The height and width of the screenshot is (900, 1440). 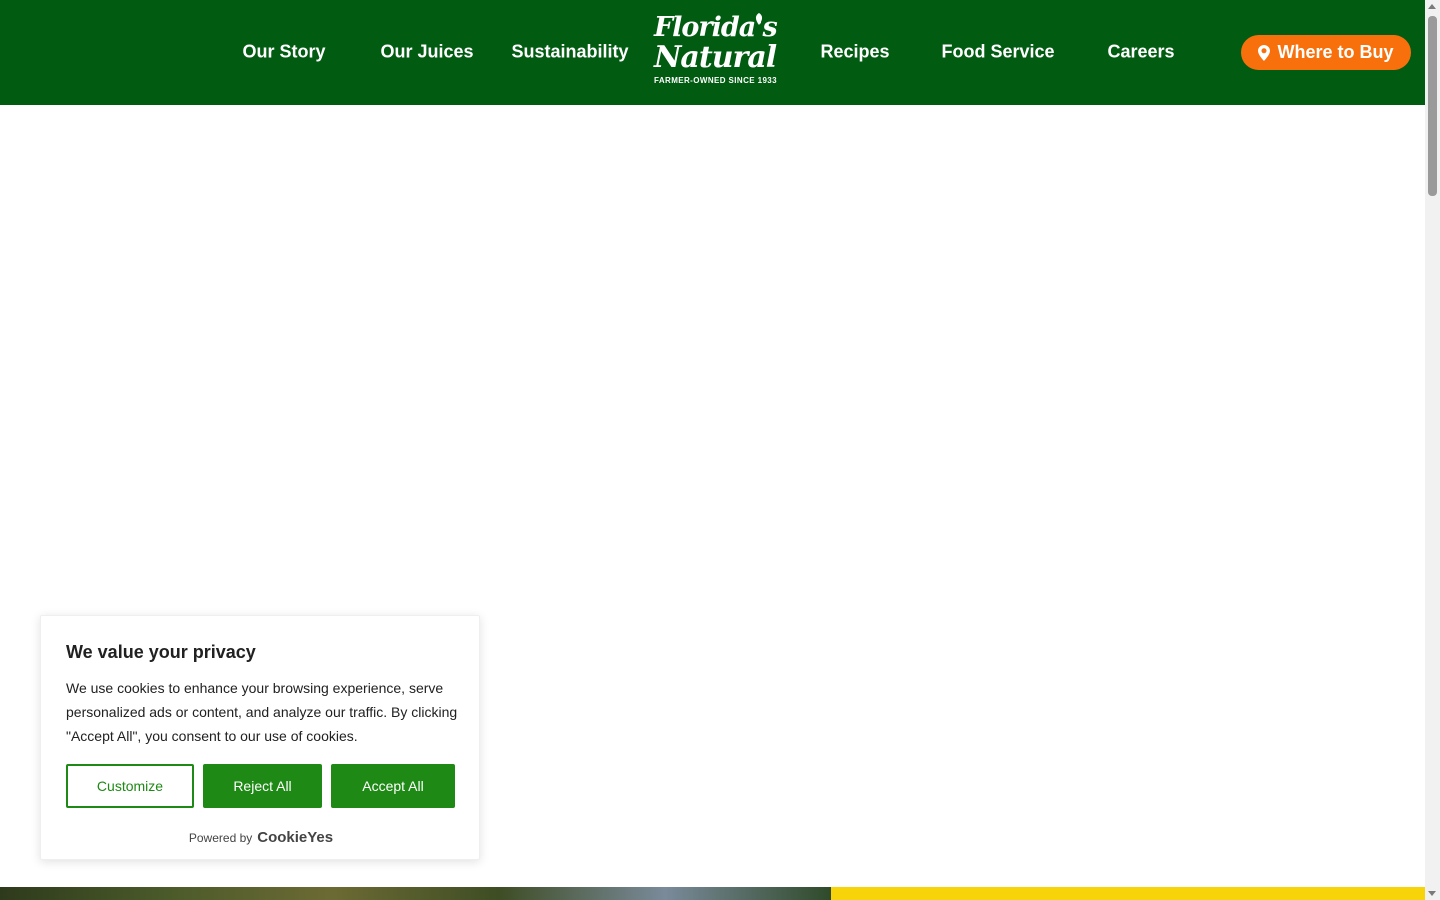 I want to click on scrollbar-thumb, so click(x=1432, y=106).